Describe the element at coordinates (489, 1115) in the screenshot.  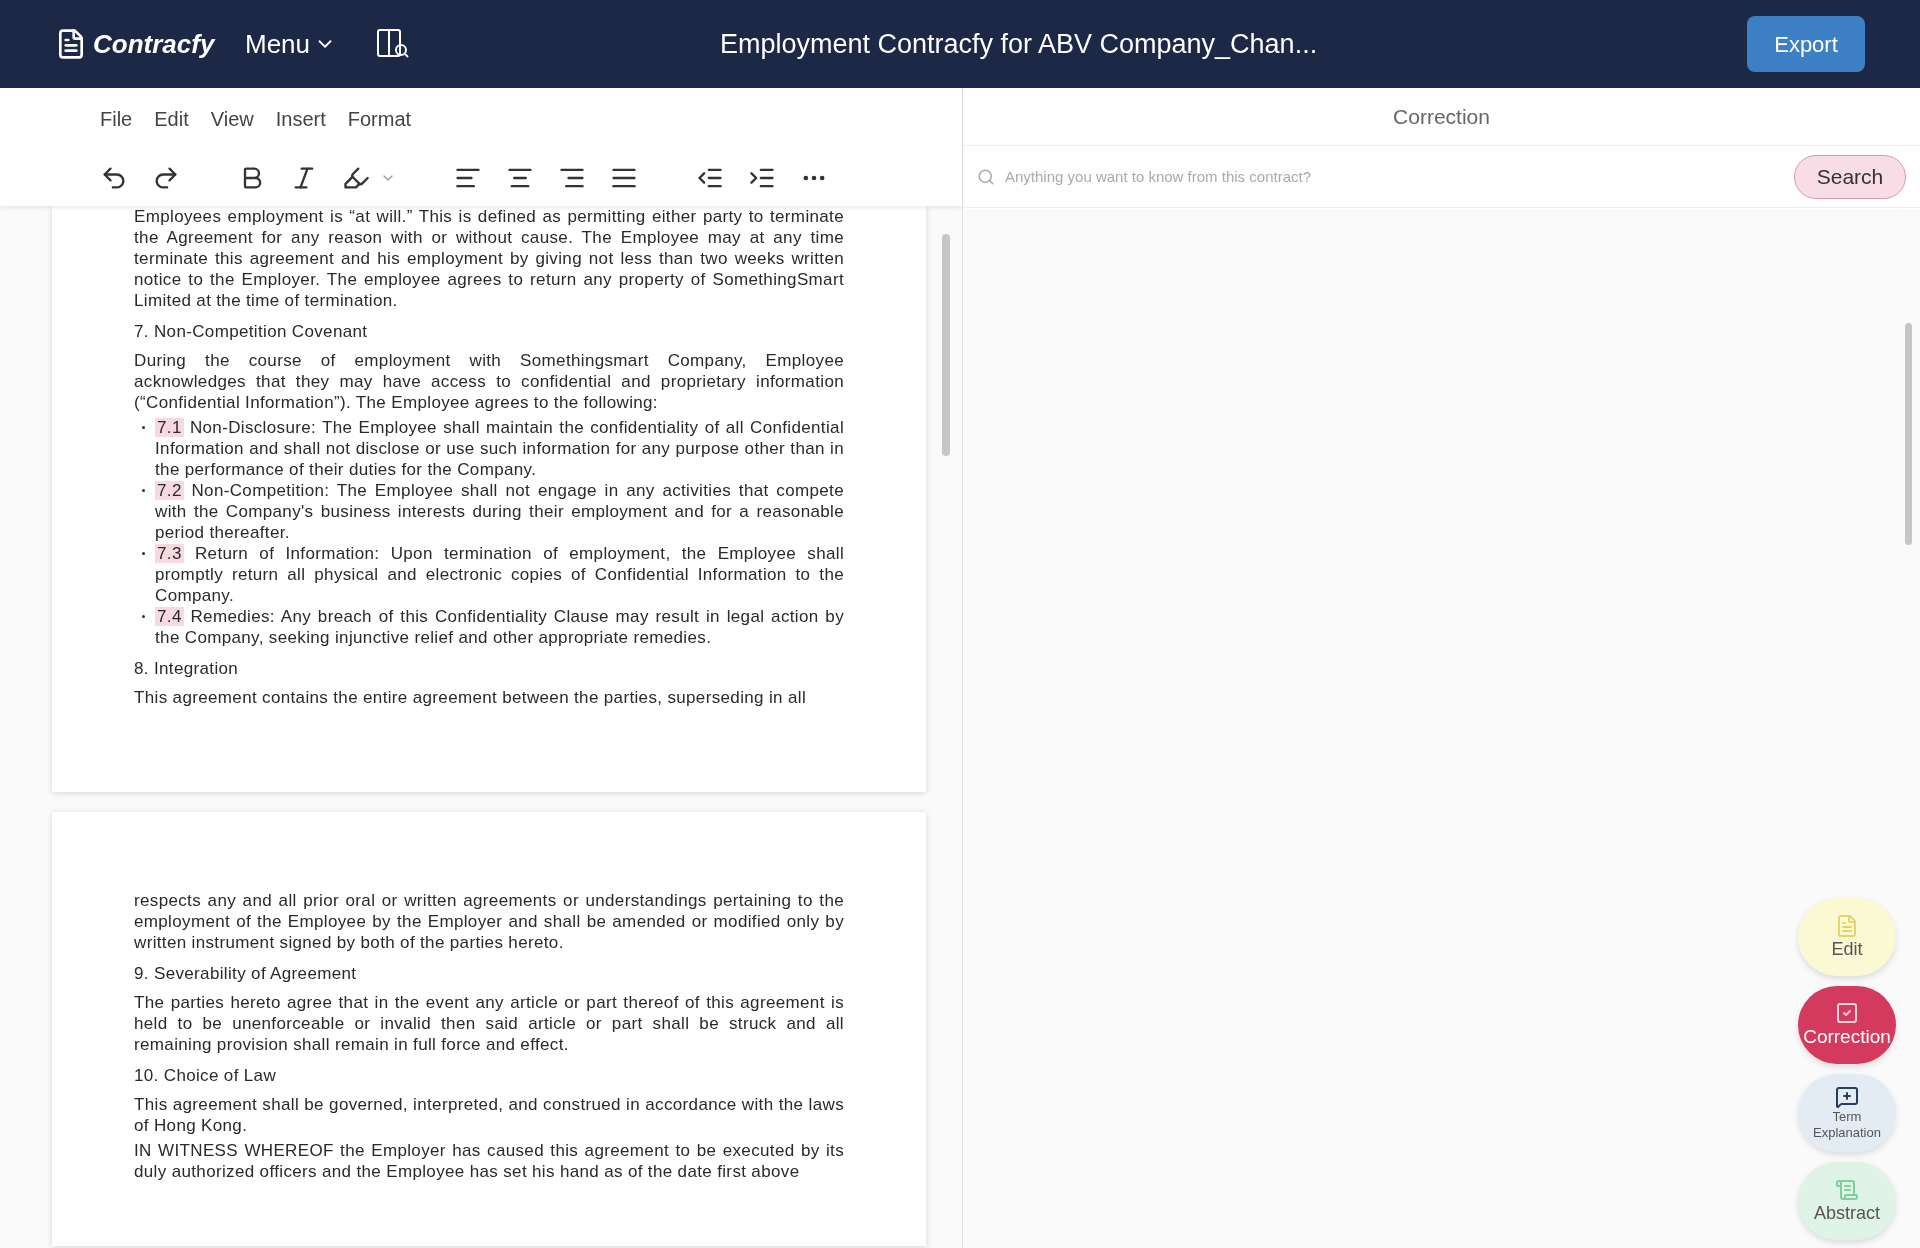
I see `paragraph: This agreement shall be governed, interpreted, and construed in accordance with the laws of Hong Kong.` at that location.